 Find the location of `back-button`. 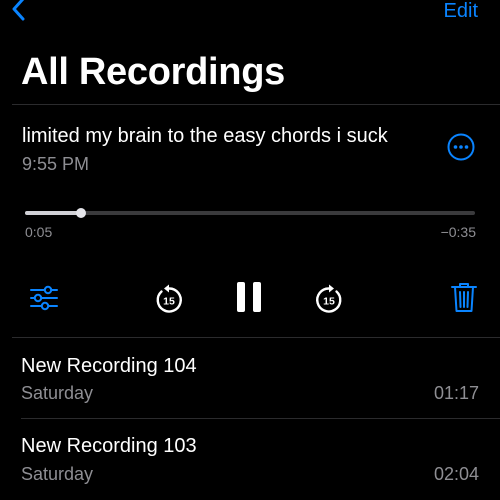

back-button is located at coordinates (20, 11).